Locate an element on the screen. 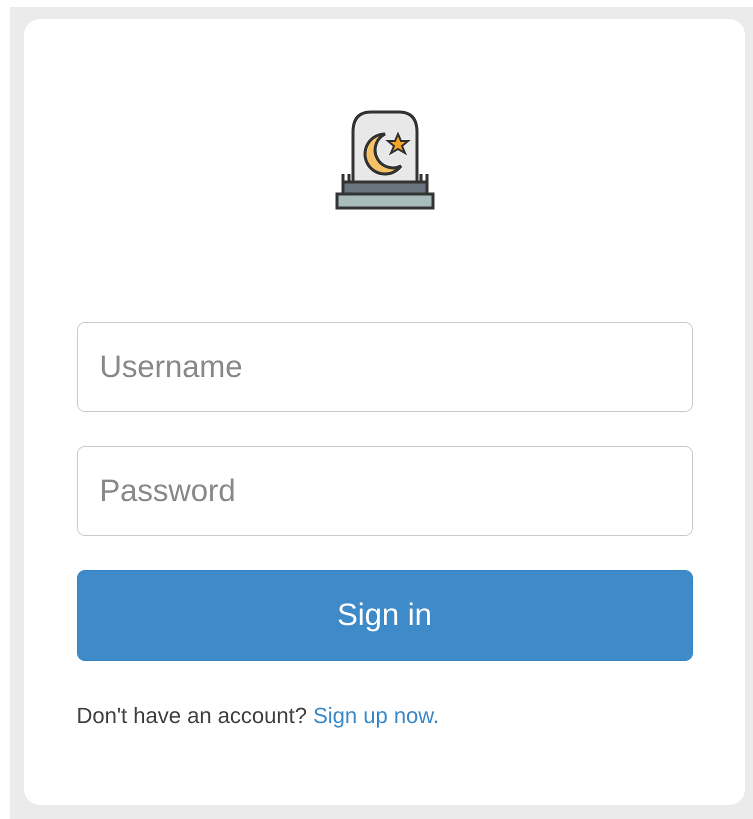 This screenshot has width=753, height=819. tombstone-icon is located at coordinates (384, 160).